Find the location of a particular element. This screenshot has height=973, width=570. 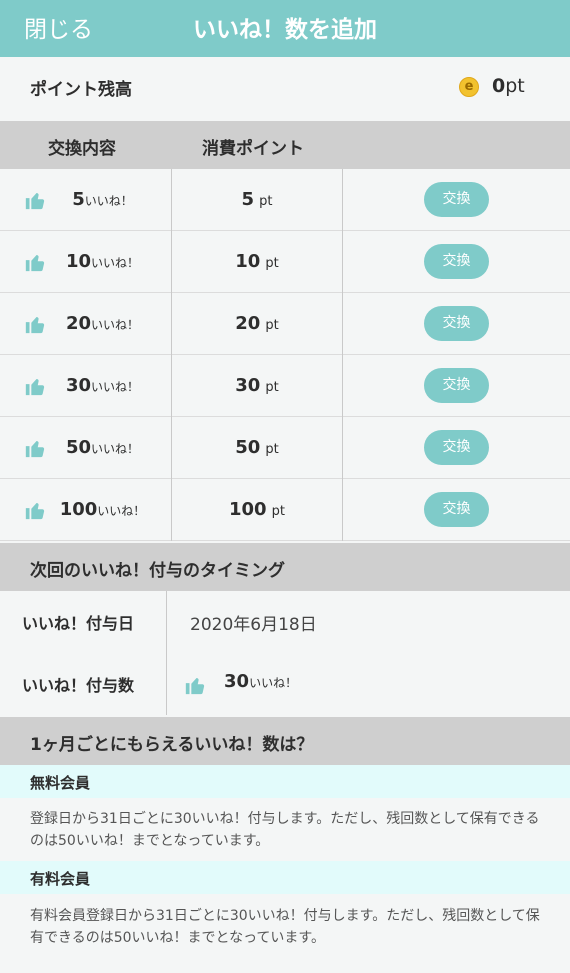

free-member-header: 無料会員 is located at coordinates (285, 781).